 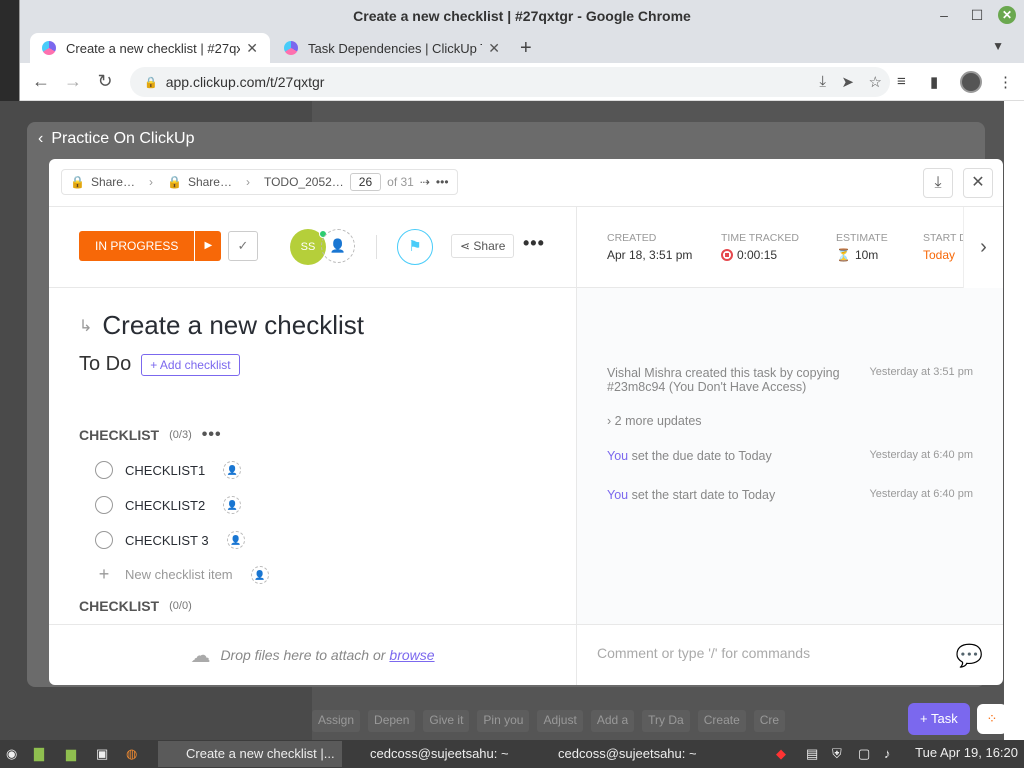 What do you see at coordinates (179, 574) in the screenshot?
I see `new-item-placeholder: New checklist item` at bounding box center [179, 574].